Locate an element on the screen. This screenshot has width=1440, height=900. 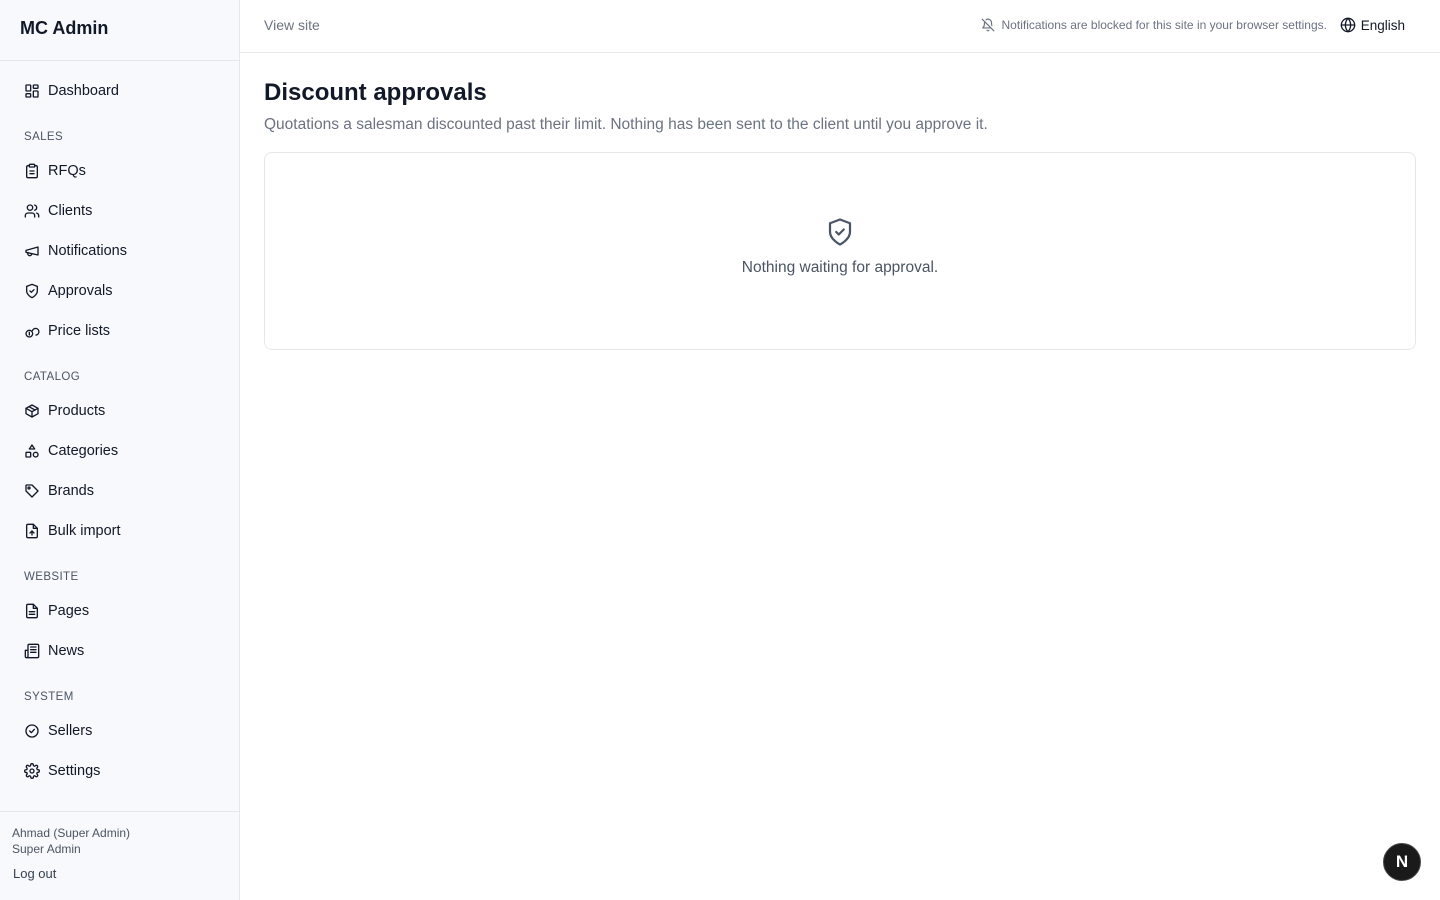
sidebar-item-notifications: Notifications is located at coordinates (119, 251).